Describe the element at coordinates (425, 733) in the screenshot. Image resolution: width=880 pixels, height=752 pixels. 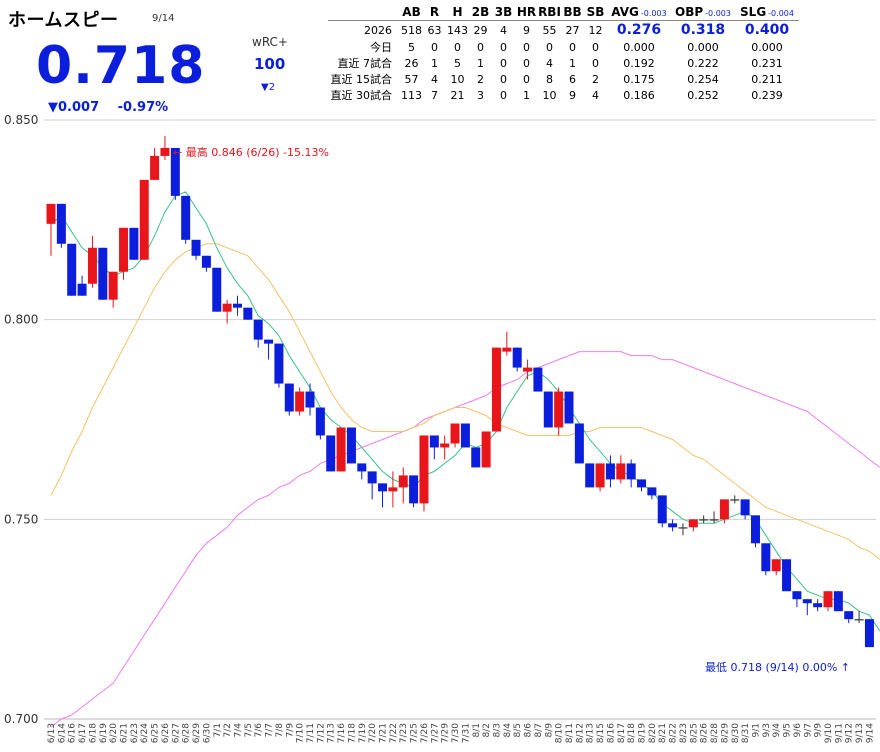
I see `x-tick-label: 7/26` at that location.